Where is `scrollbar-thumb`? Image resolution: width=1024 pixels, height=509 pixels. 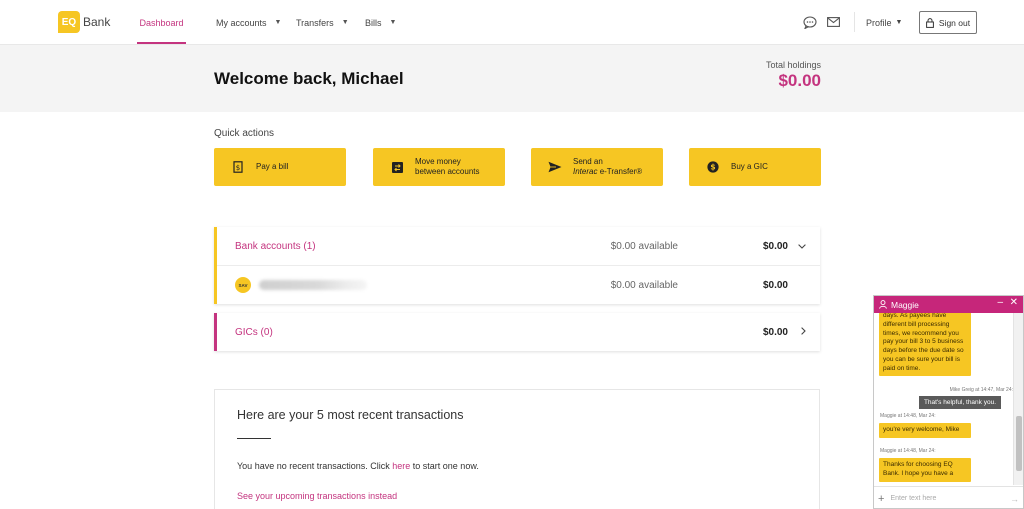 scrollbar-thumb is located at coordinates (1019, 443).